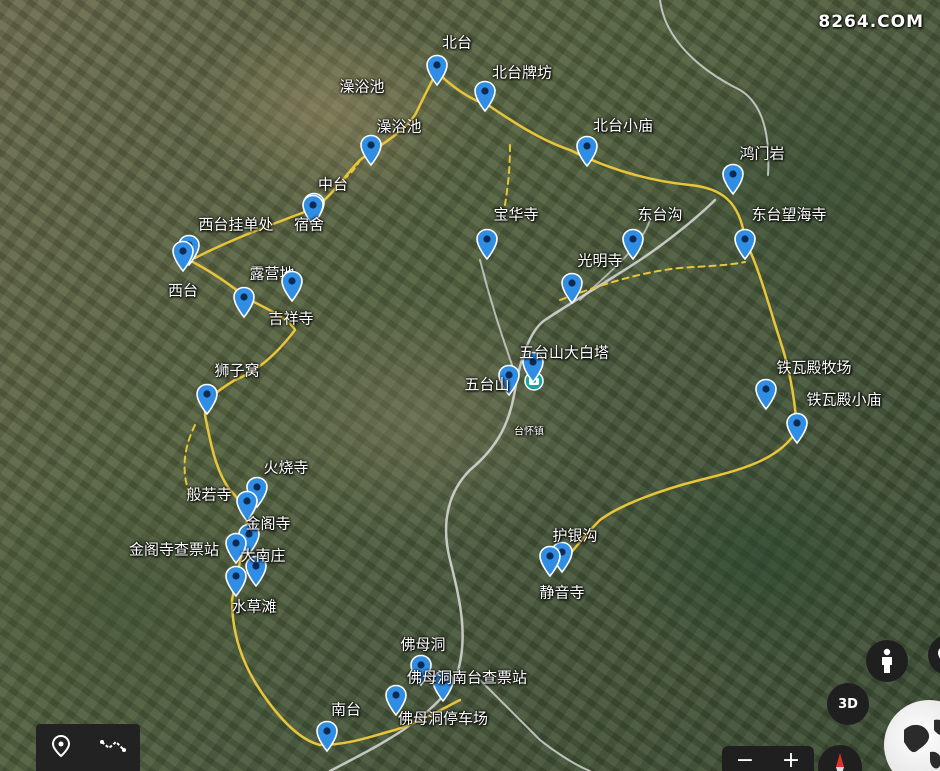 The image size is (940, 771). Describe the element at coordinates (791, 760) in the screenshot. I see `zoom-in-button: +` at that location.